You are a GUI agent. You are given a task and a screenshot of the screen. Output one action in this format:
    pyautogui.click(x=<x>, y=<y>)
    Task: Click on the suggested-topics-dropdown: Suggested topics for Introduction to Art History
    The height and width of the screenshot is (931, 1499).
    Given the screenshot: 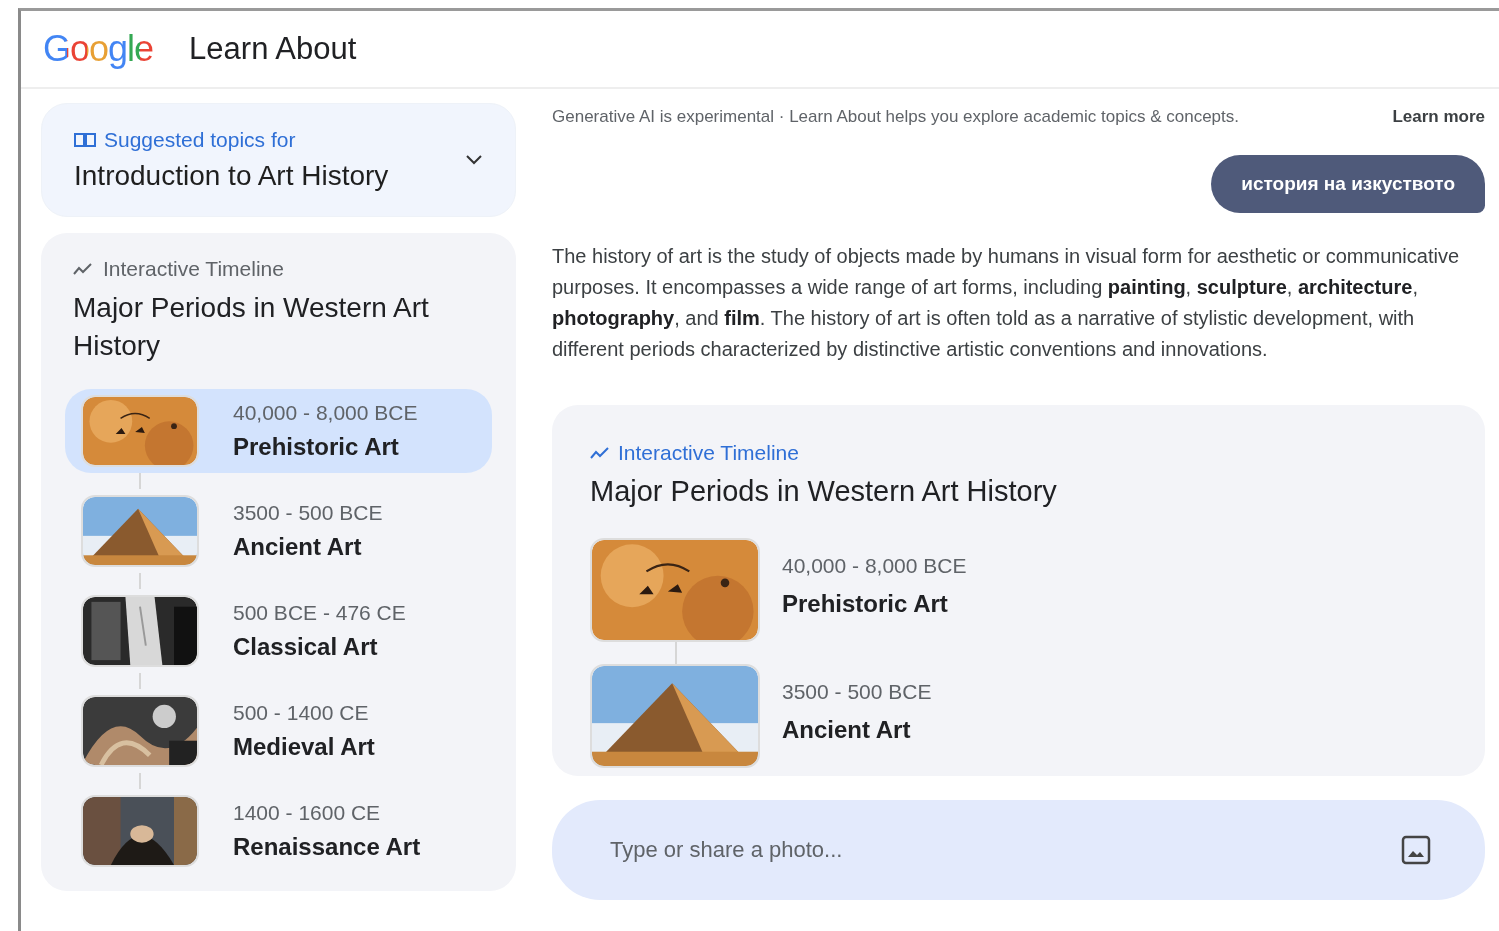 What is the action you would take?
    pyautogui.click(x=278, y=160)
    